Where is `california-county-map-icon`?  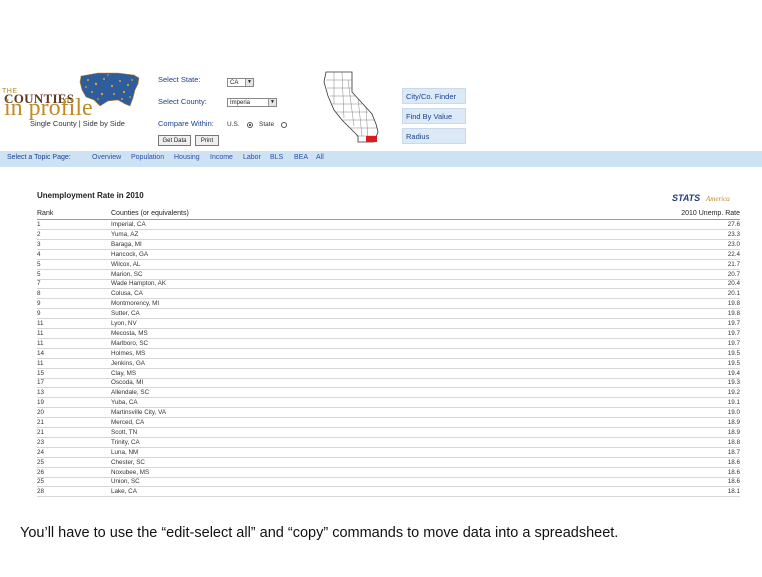 california-county-map-icon is located at coordinates (352, 108).